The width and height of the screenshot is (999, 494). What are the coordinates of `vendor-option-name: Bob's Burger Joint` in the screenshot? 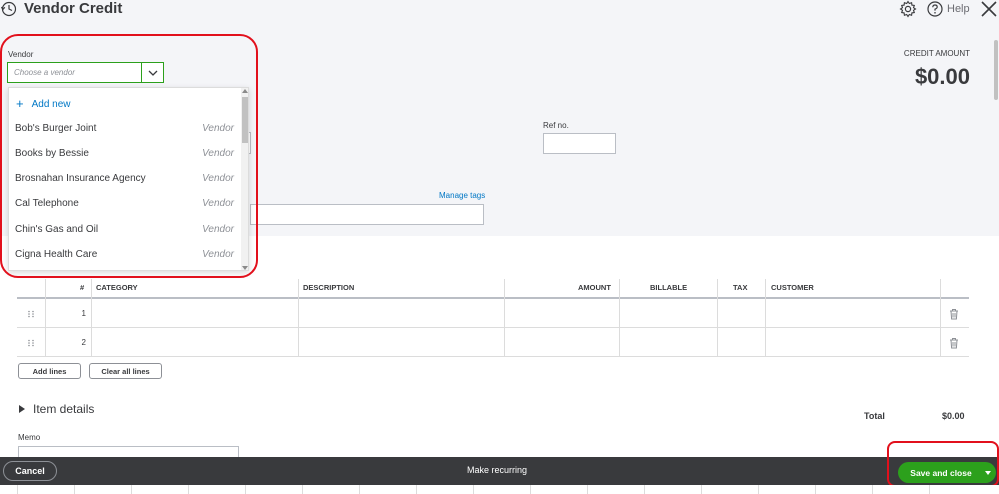 It's located at (56, 128).